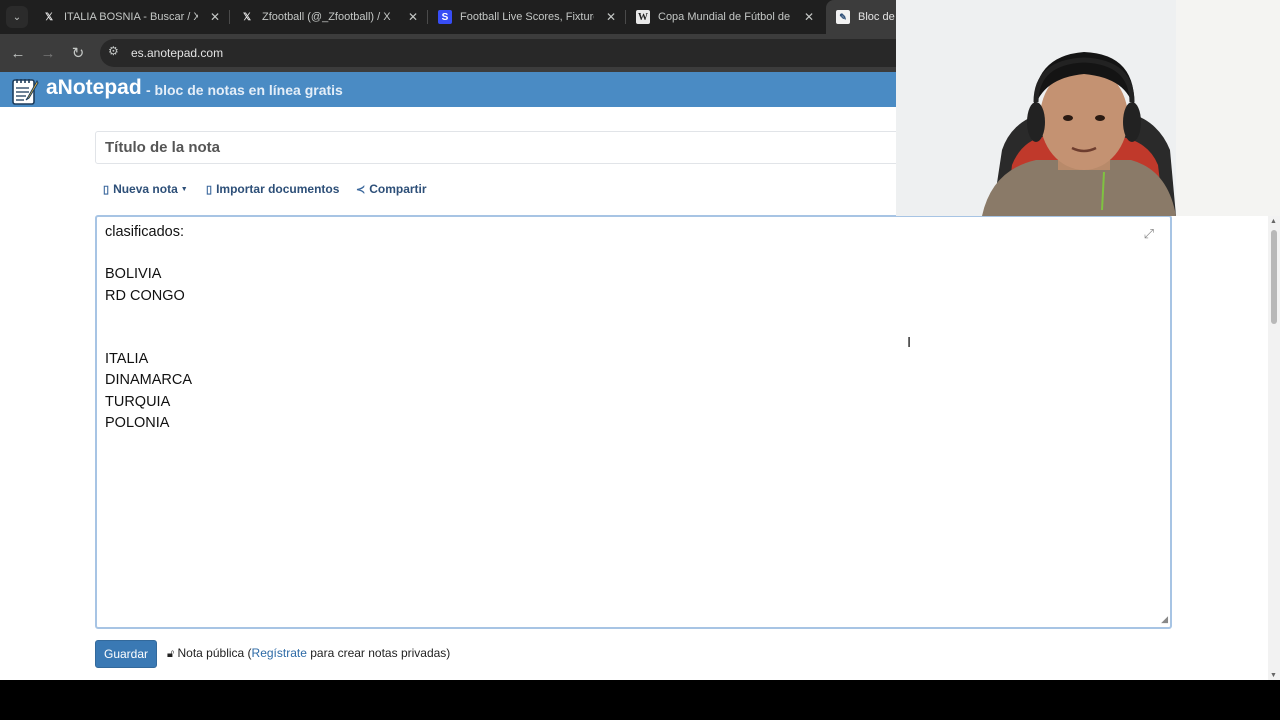  I want to click on share-icon: ≺, so click(361, 189).